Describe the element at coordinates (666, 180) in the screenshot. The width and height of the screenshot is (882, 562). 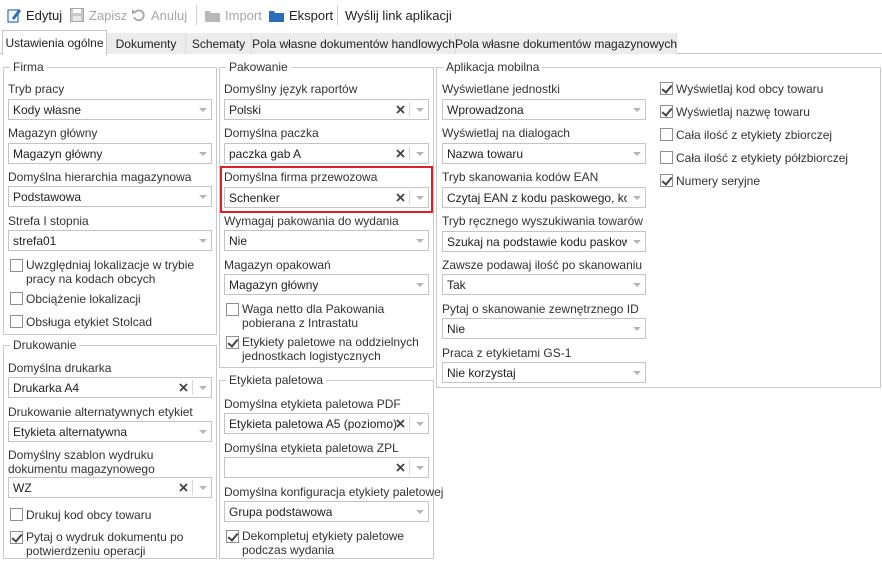
I see `mob-seryjne-checkbox` at that location.